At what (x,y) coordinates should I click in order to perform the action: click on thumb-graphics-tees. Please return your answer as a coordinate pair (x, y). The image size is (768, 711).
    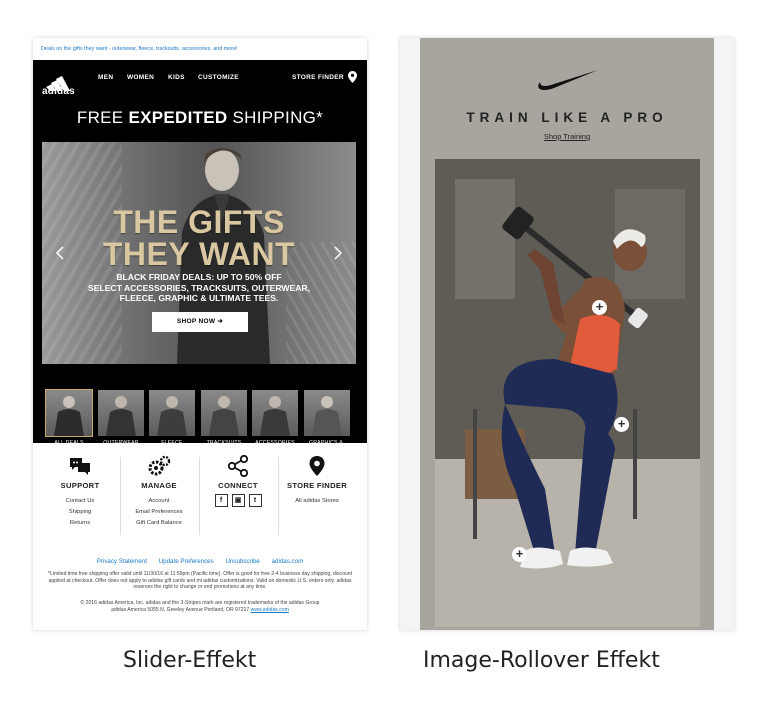
    Looking at the image, I should click on (327, 413).